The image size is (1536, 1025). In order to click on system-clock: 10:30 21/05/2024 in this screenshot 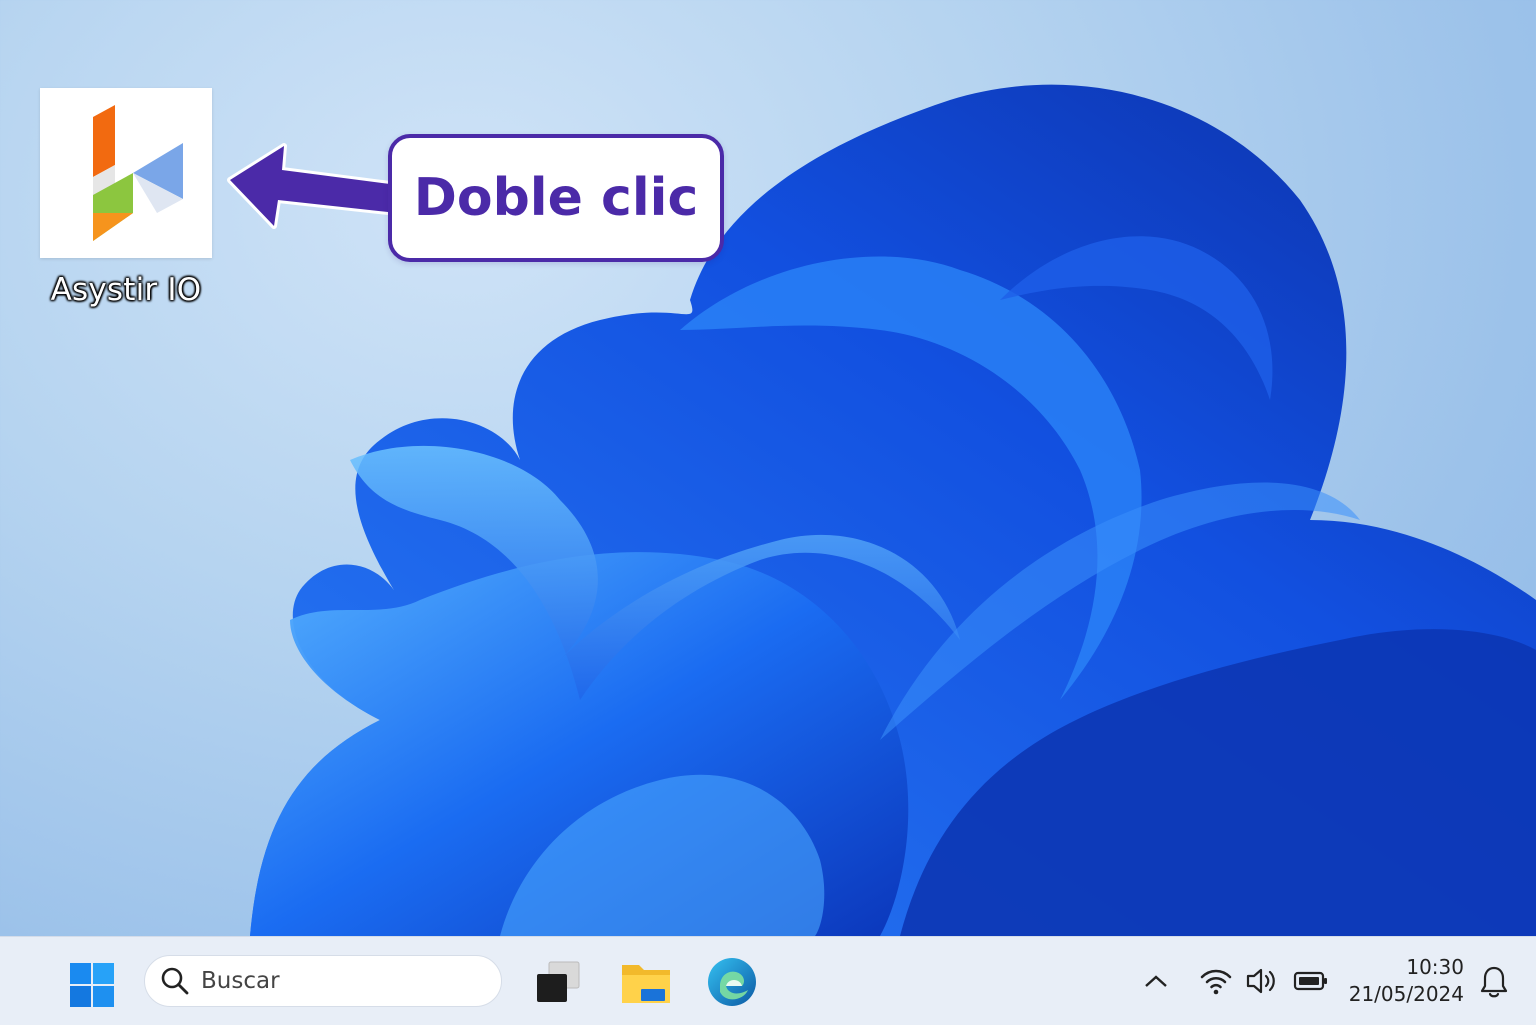, I will do `click(1404, 981)`.